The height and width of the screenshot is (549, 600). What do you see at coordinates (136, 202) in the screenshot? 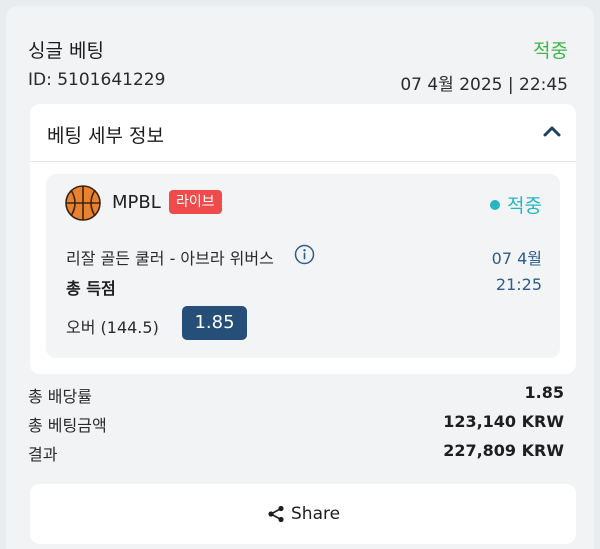
I see `league-name: MPBL` at bounding box center [136, 202].